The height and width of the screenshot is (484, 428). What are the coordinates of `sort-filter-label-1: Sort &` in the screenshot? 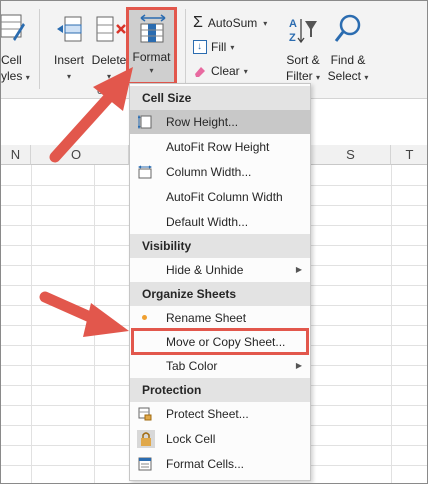 It's located at (303, 60).